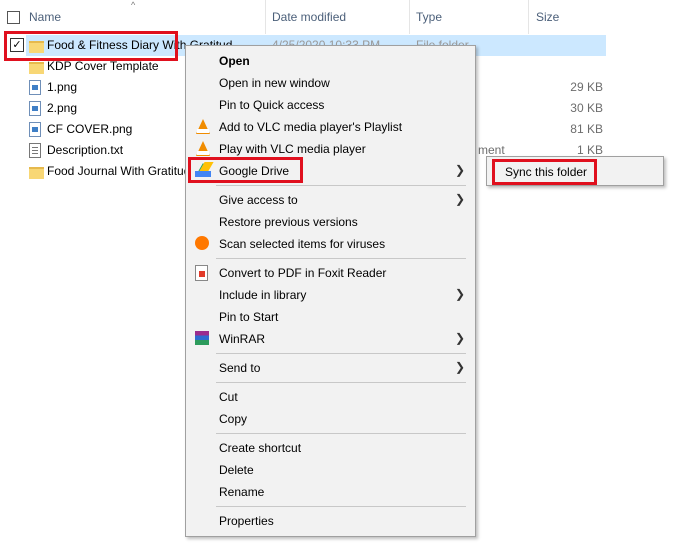  Describe the element at coordinates (228, 397) in the screenshot. I see `menu-label: Cut` at that location.